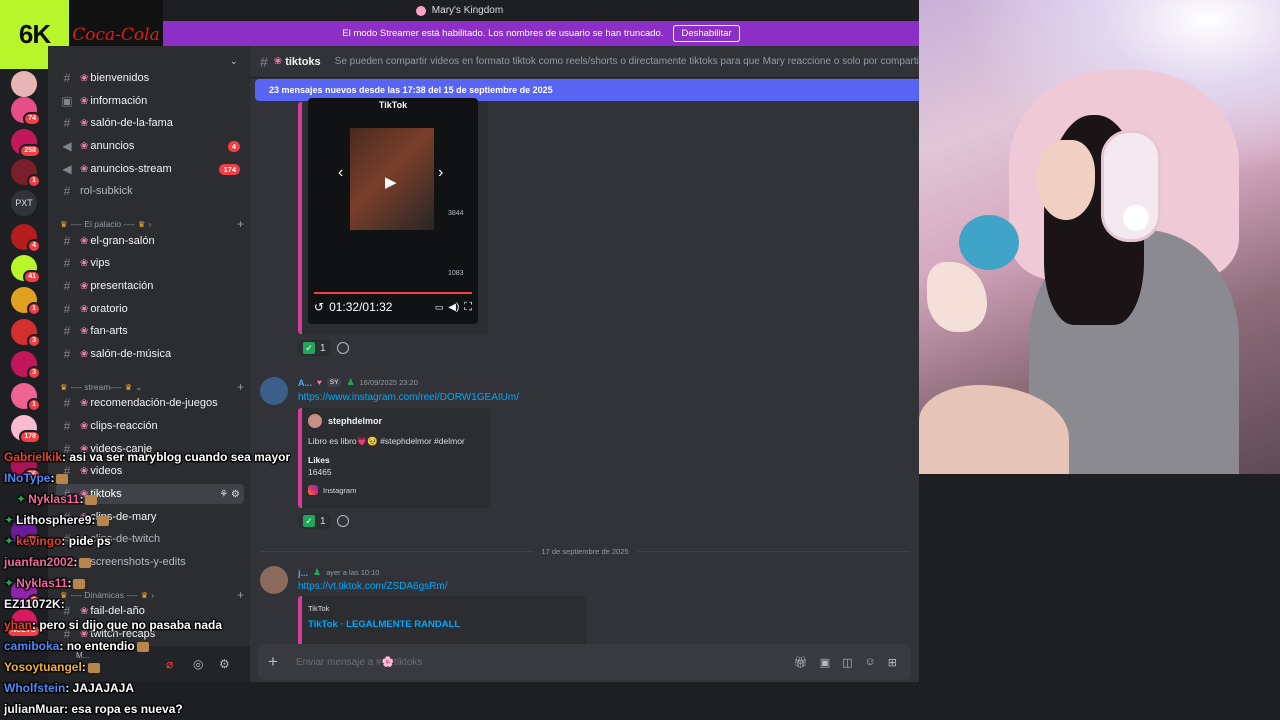 This screenshot has width=1280, height=720. Describe the element at coordinates (150, 403) in the screenshot. I see `channel-recomendacion-de-juegos: # ❀ recomendación-de-juegos` at that location.